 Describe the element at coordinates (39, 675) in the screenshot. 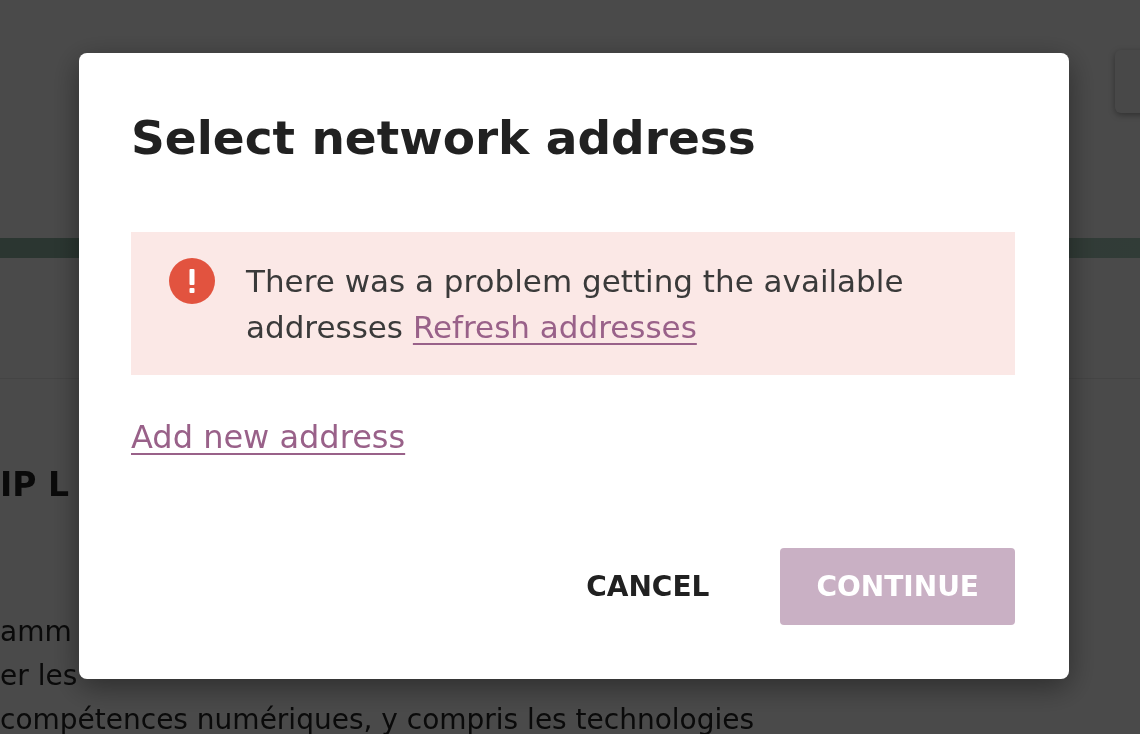

I see `body-text-line: er les` at that location.